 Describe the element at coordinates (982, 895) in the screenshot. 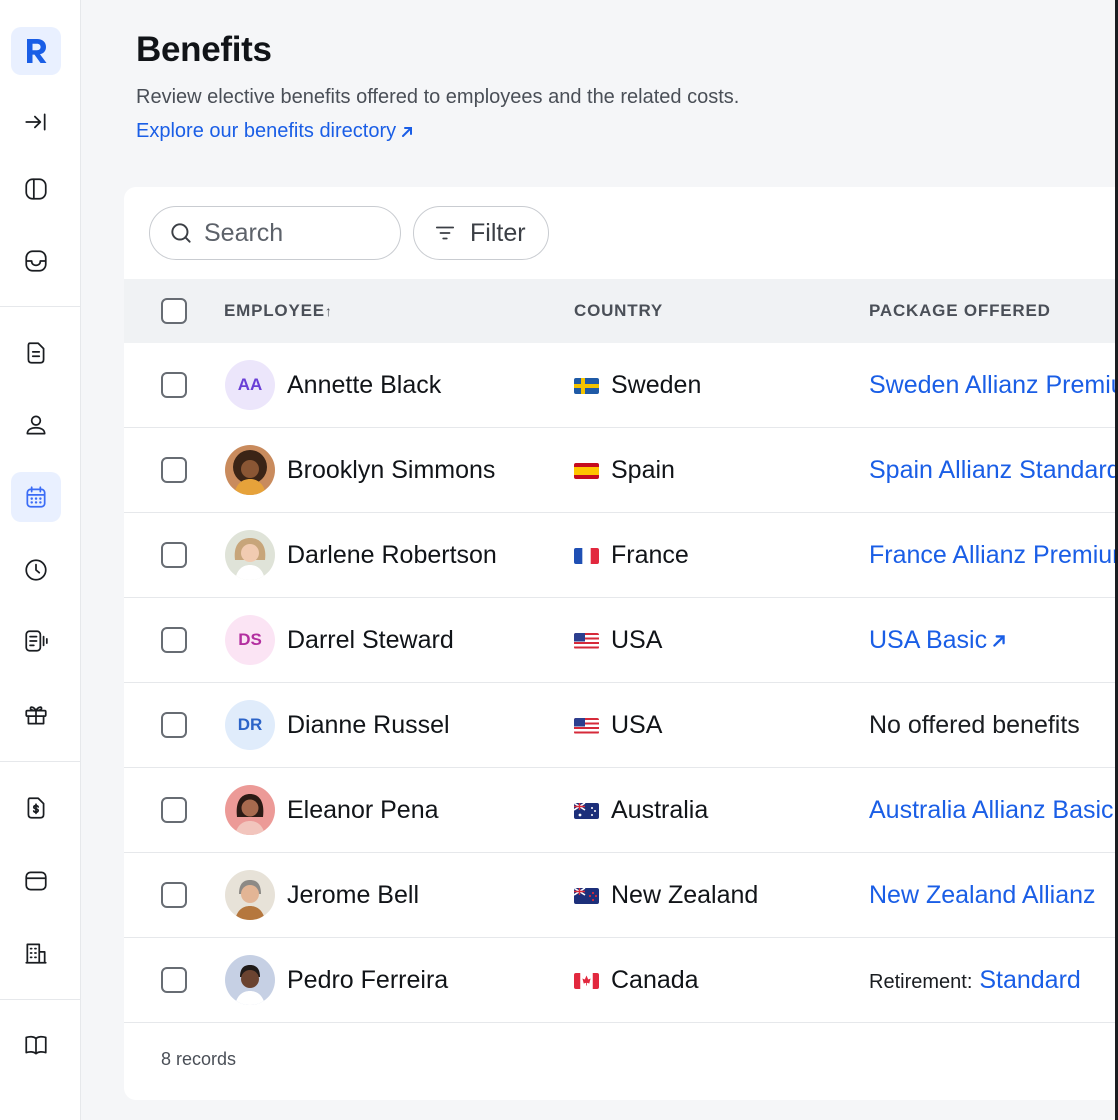

I see `package-link: New Zealand Allianz` at that location.